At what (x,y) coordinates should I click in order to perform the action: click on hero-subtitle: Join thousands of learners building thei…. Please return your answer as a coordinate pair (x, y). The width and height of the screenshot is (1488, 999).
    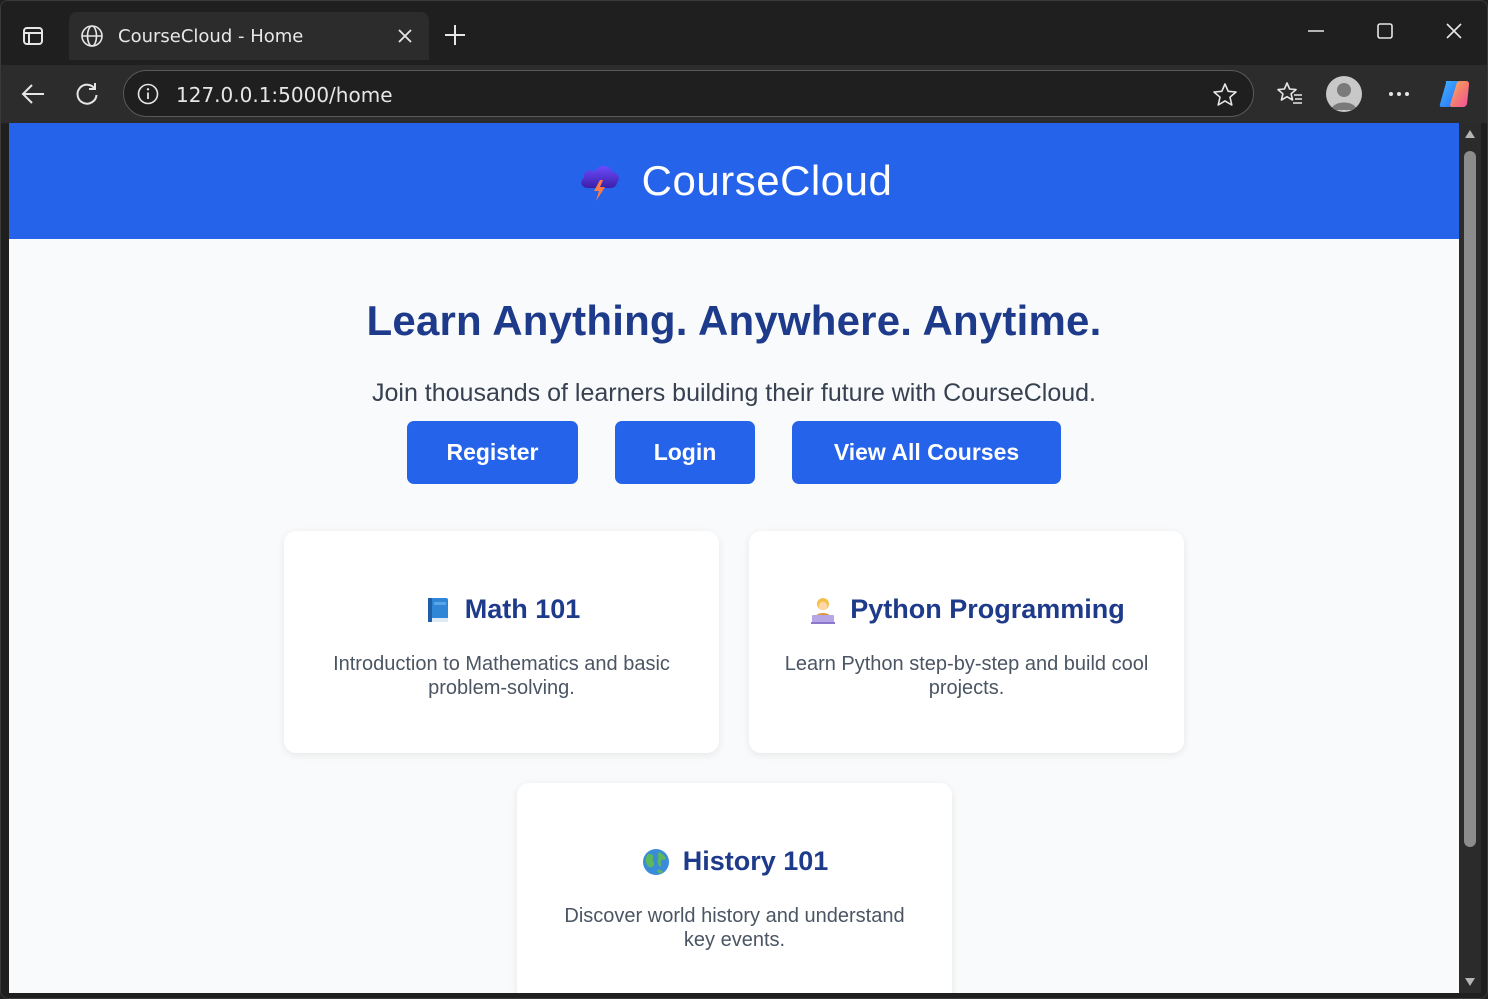
    Looking at the image, I should click on (734, 393).